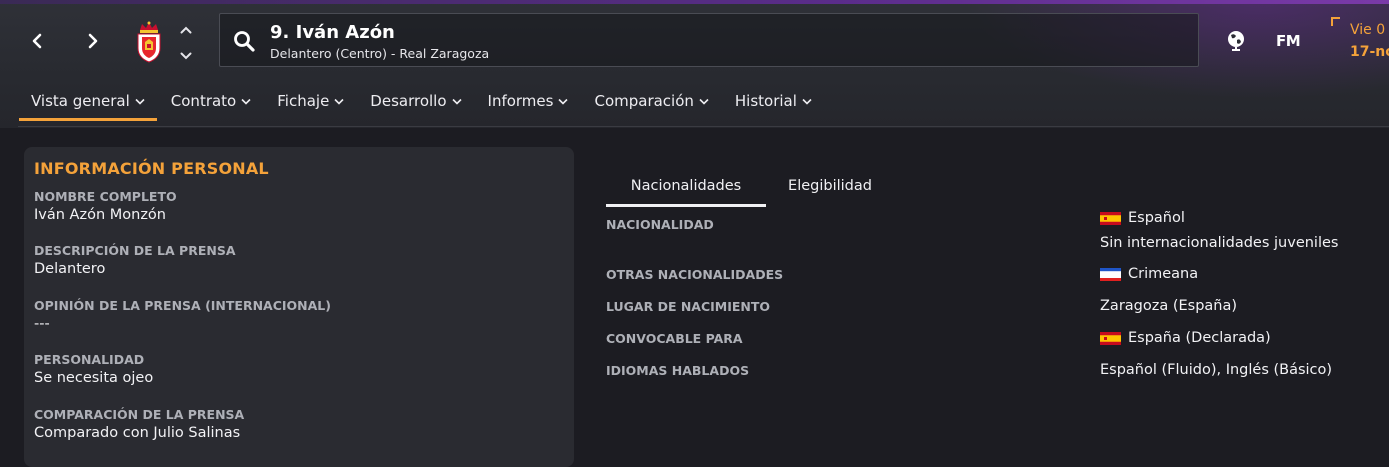 The height and width of the screenshot is (467, 1389). I want to click on row-label-birthplace: LUGAR DE NACIMIENTO, so click(688, 306).